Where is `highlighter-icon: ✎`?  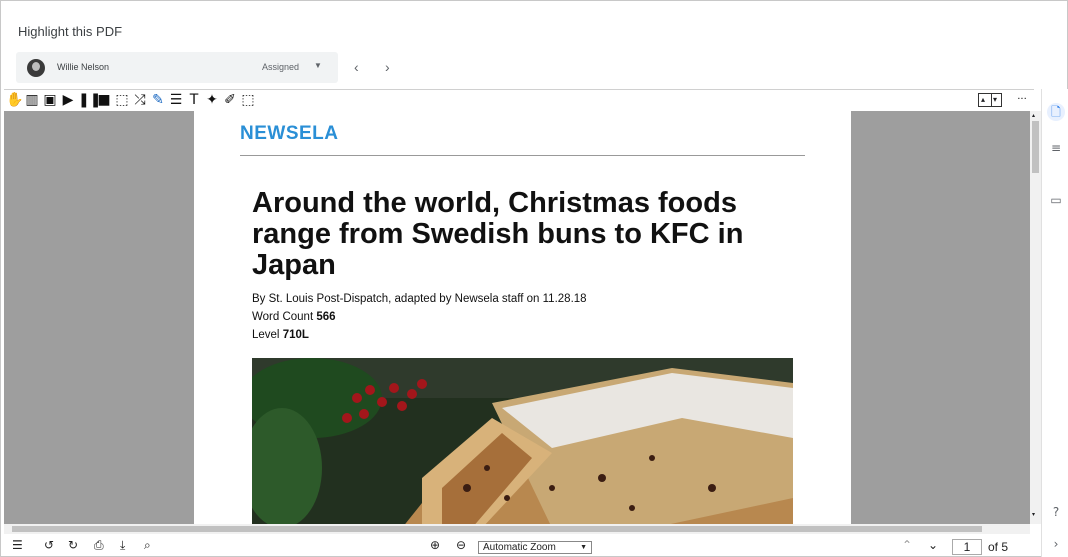 highlighter-icon: ✎ is located at coordinates (158, 100).